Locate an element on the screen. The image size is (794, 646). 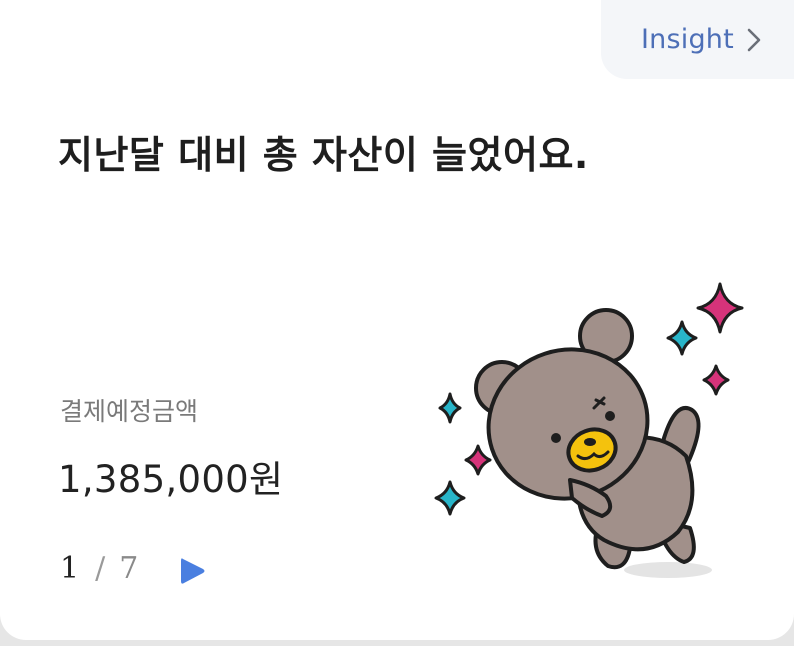
headline: 지난달 대비 총 자산이 늘었어요. is located at coordinates (323, 155).